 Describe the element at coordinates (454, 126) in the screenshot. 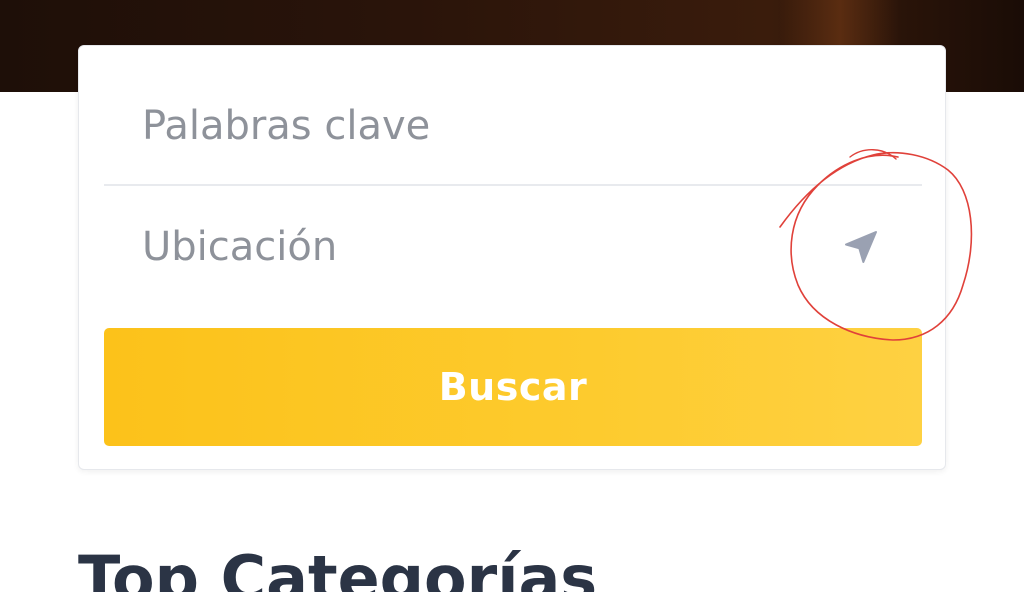

I see `keywords-input` at that location.